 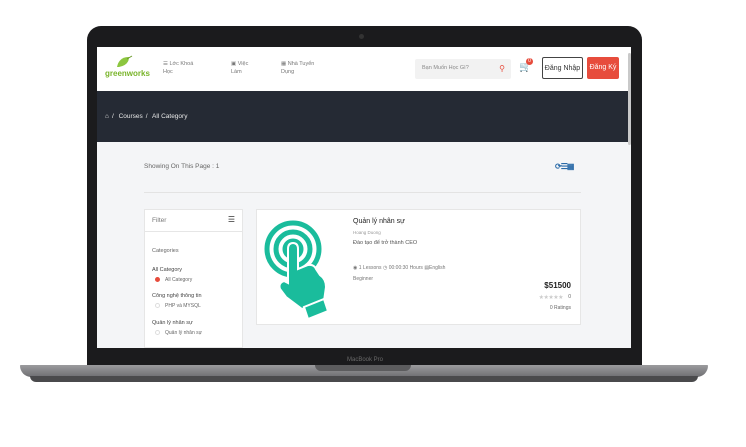 I want to click on logo-text: greenworks, so click(x=127, y=73).